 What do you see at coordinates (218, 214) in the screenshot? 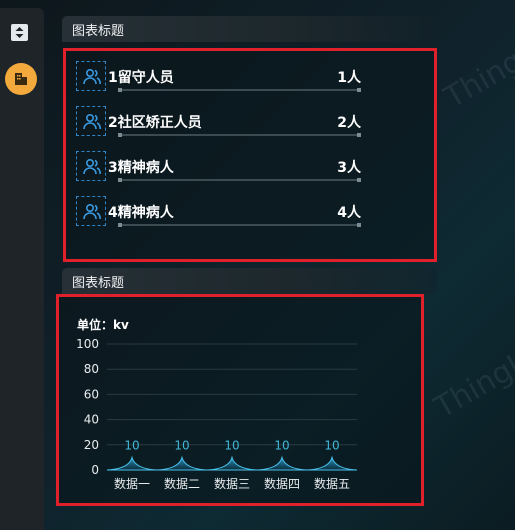
I see `list-item: 4精神病人 4人` at bounding box center [218, 214].